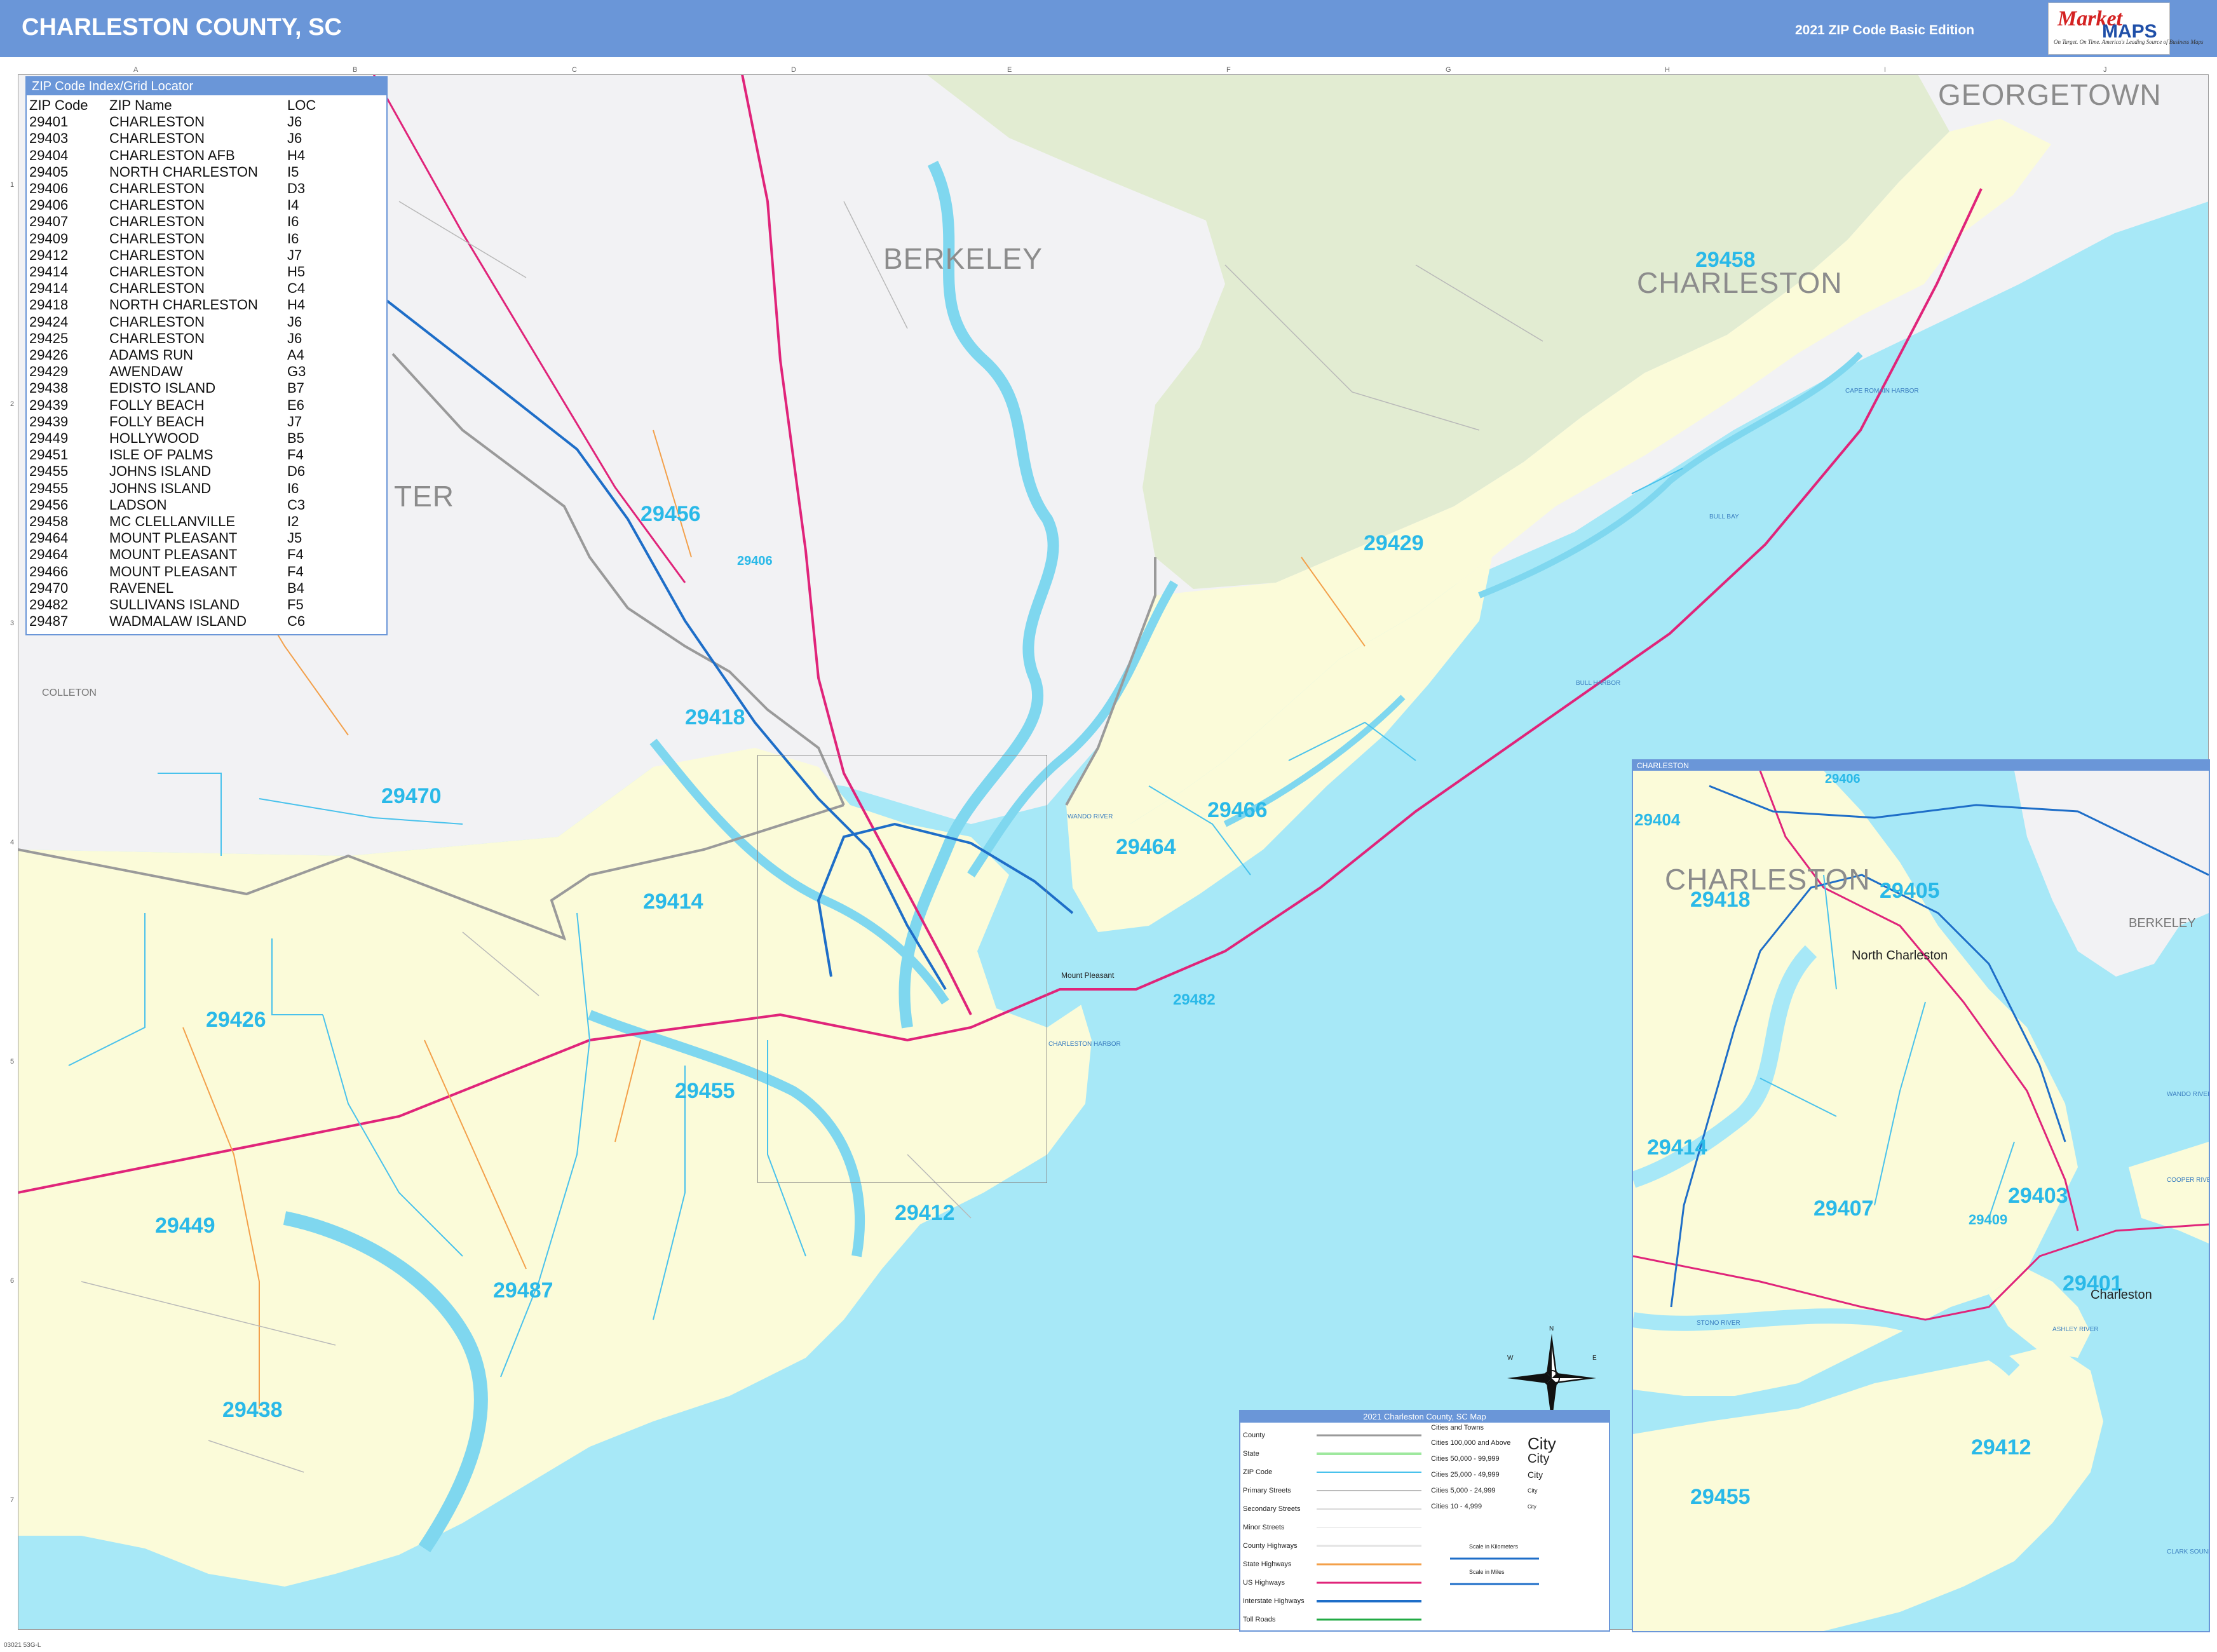  What do you see at coordinates (49, 472) in the screenshot?
I see `zip-code-cell: 29455` at bounding box center [49, 472].